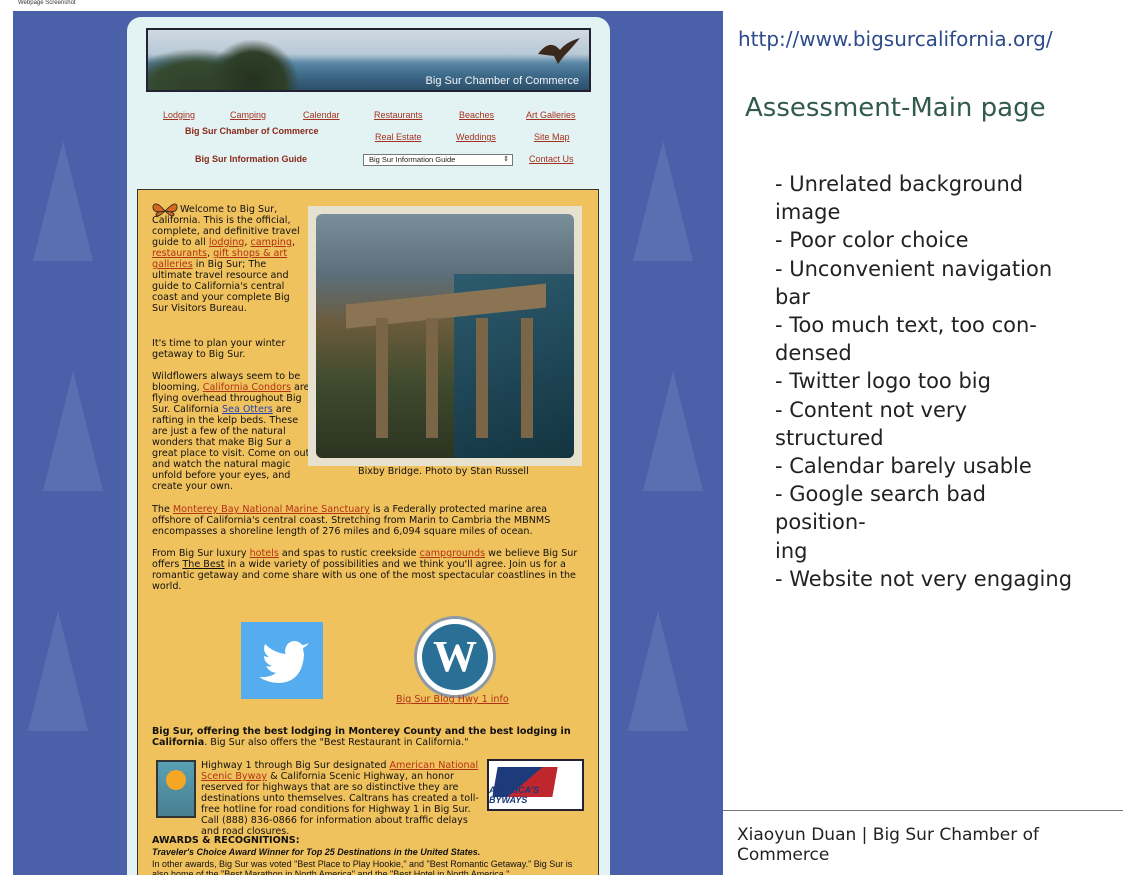 Image resolution: width=1125 pixels, height=875 pixels. What do you see at coordinates (349, 553) in the screenshot?
I see `luxury-text-2: and spas to rustic creekside` at bounding box center [349, 553].